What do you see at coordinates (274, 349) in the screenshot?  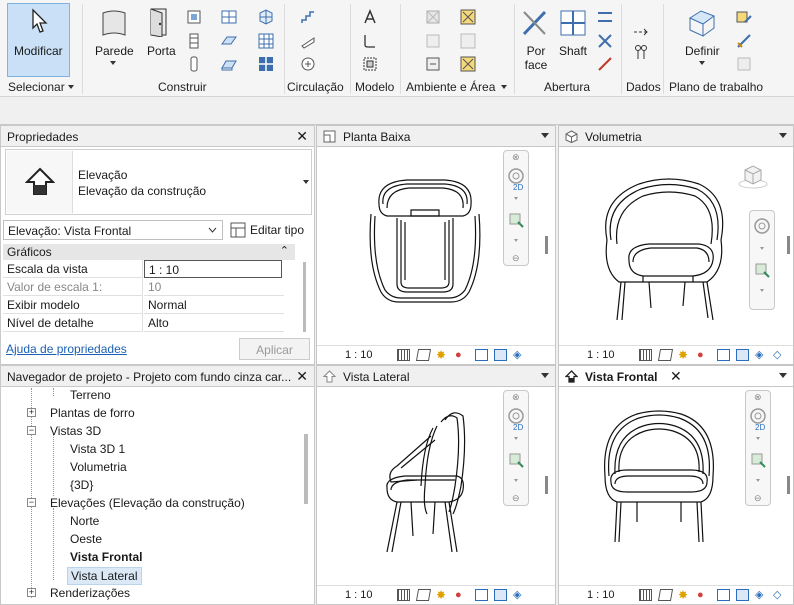 I see `apply-button: Aplicar` at bounding box center [274, 349].